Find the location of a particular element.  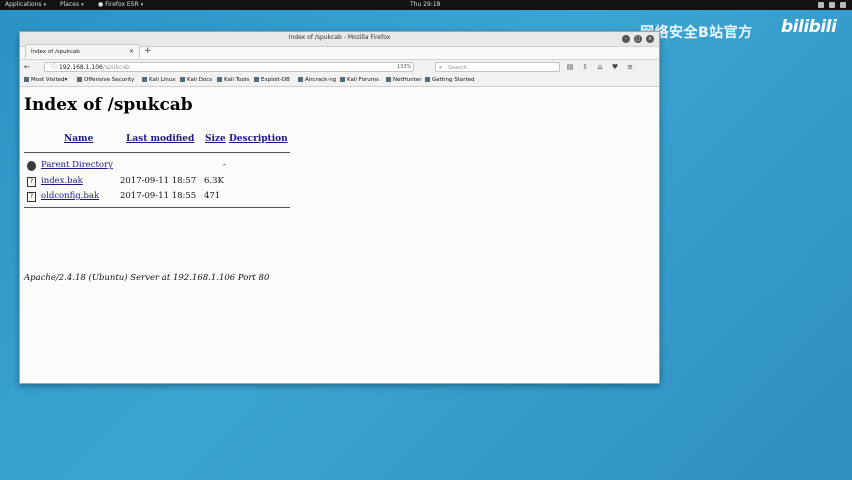

file-link: index.bak is located at coordinates (62, 181).